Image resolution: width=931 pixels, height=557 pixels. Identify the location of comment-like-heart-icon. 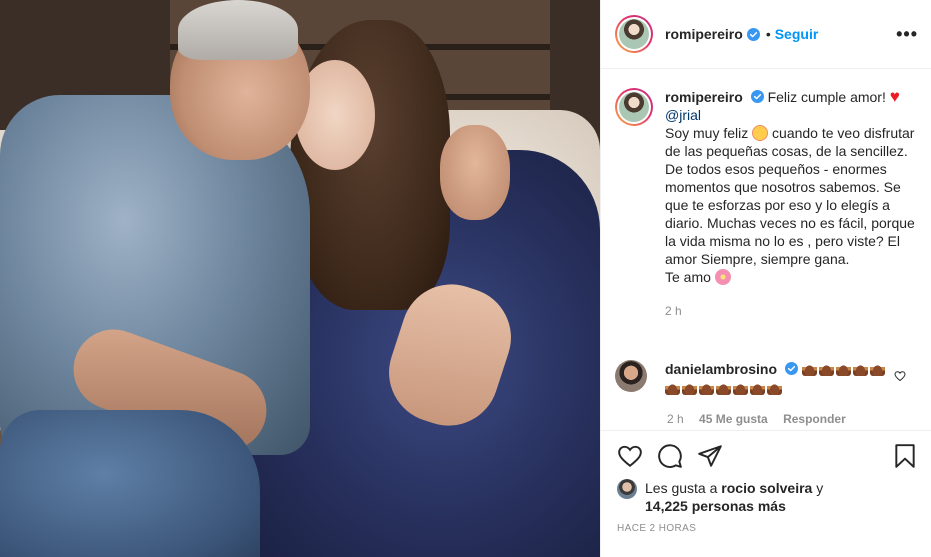
(900, 376).